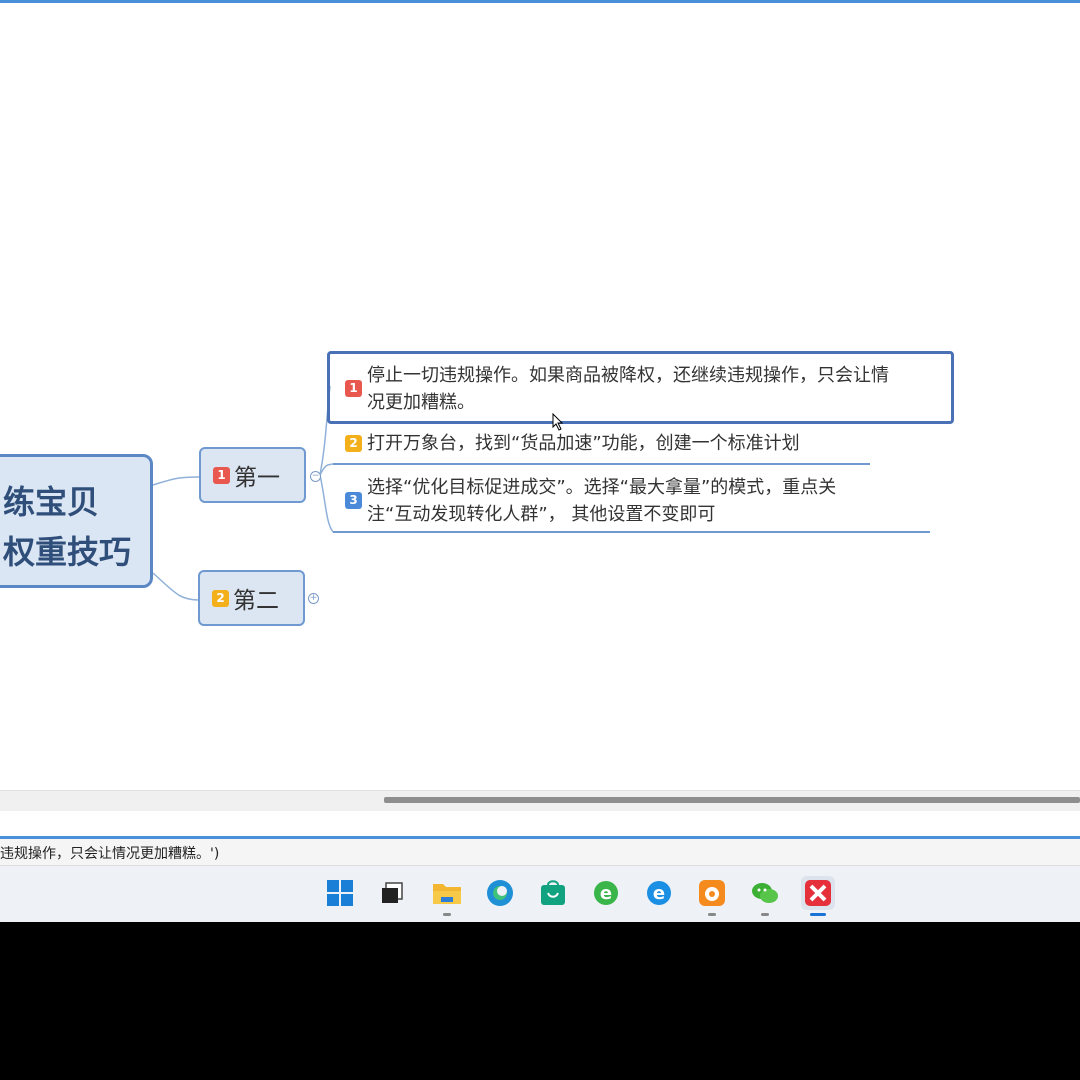  I want to click on subtopic-2-text: 打开万象台，找到“货品加速”功能，创建一个标准计划, so click(583, 443).